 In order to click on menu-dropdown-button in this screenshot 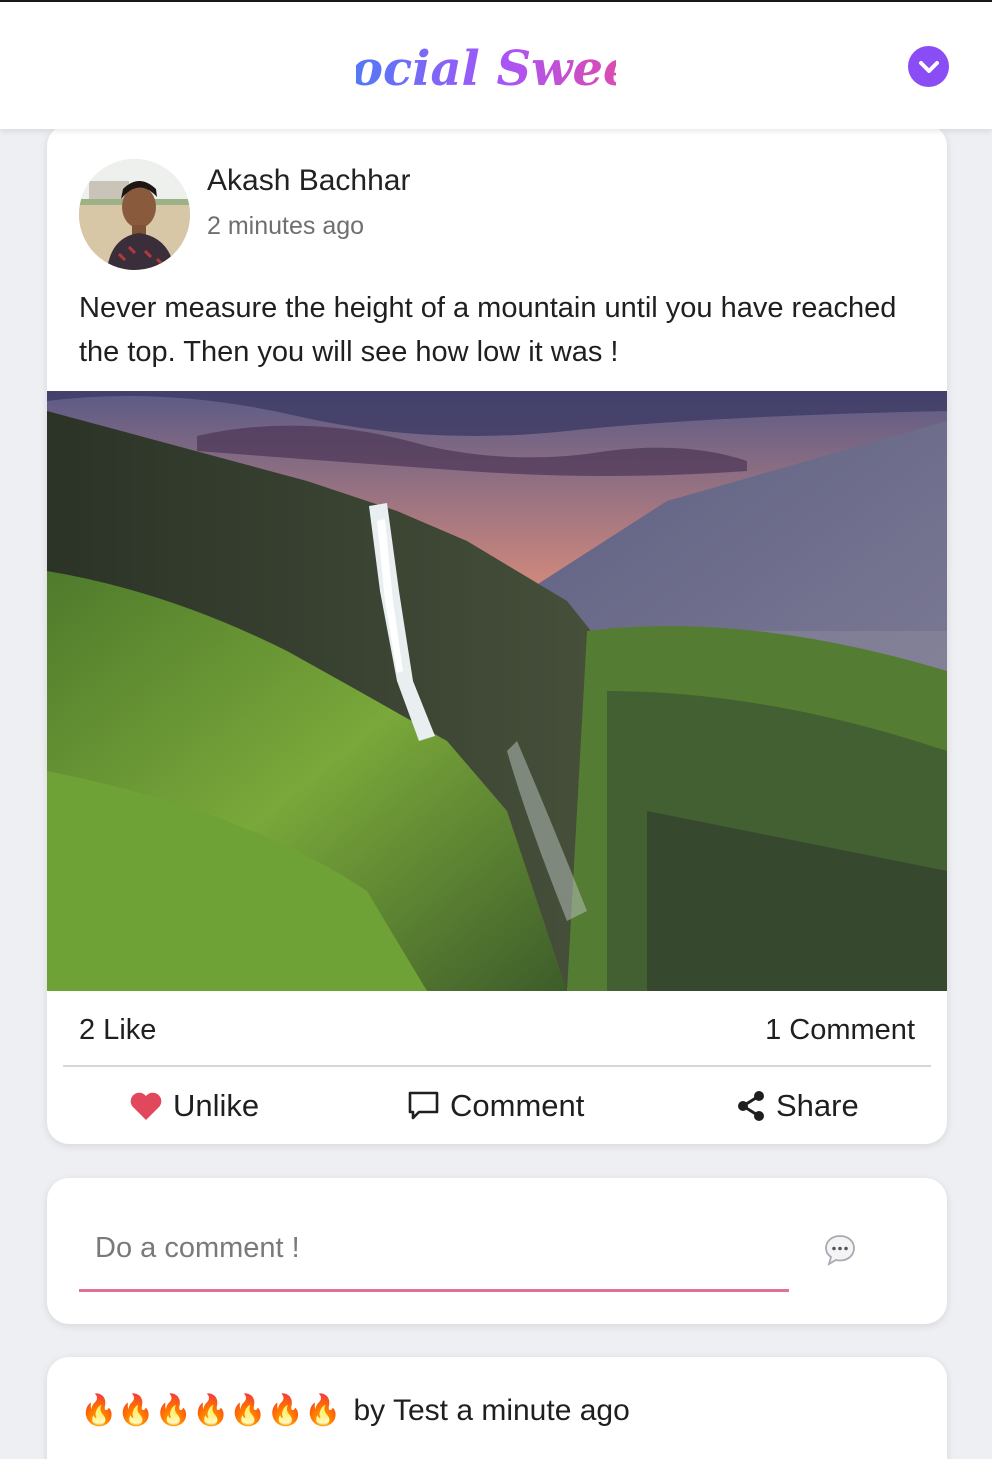, I will do `click(928, 66)`.